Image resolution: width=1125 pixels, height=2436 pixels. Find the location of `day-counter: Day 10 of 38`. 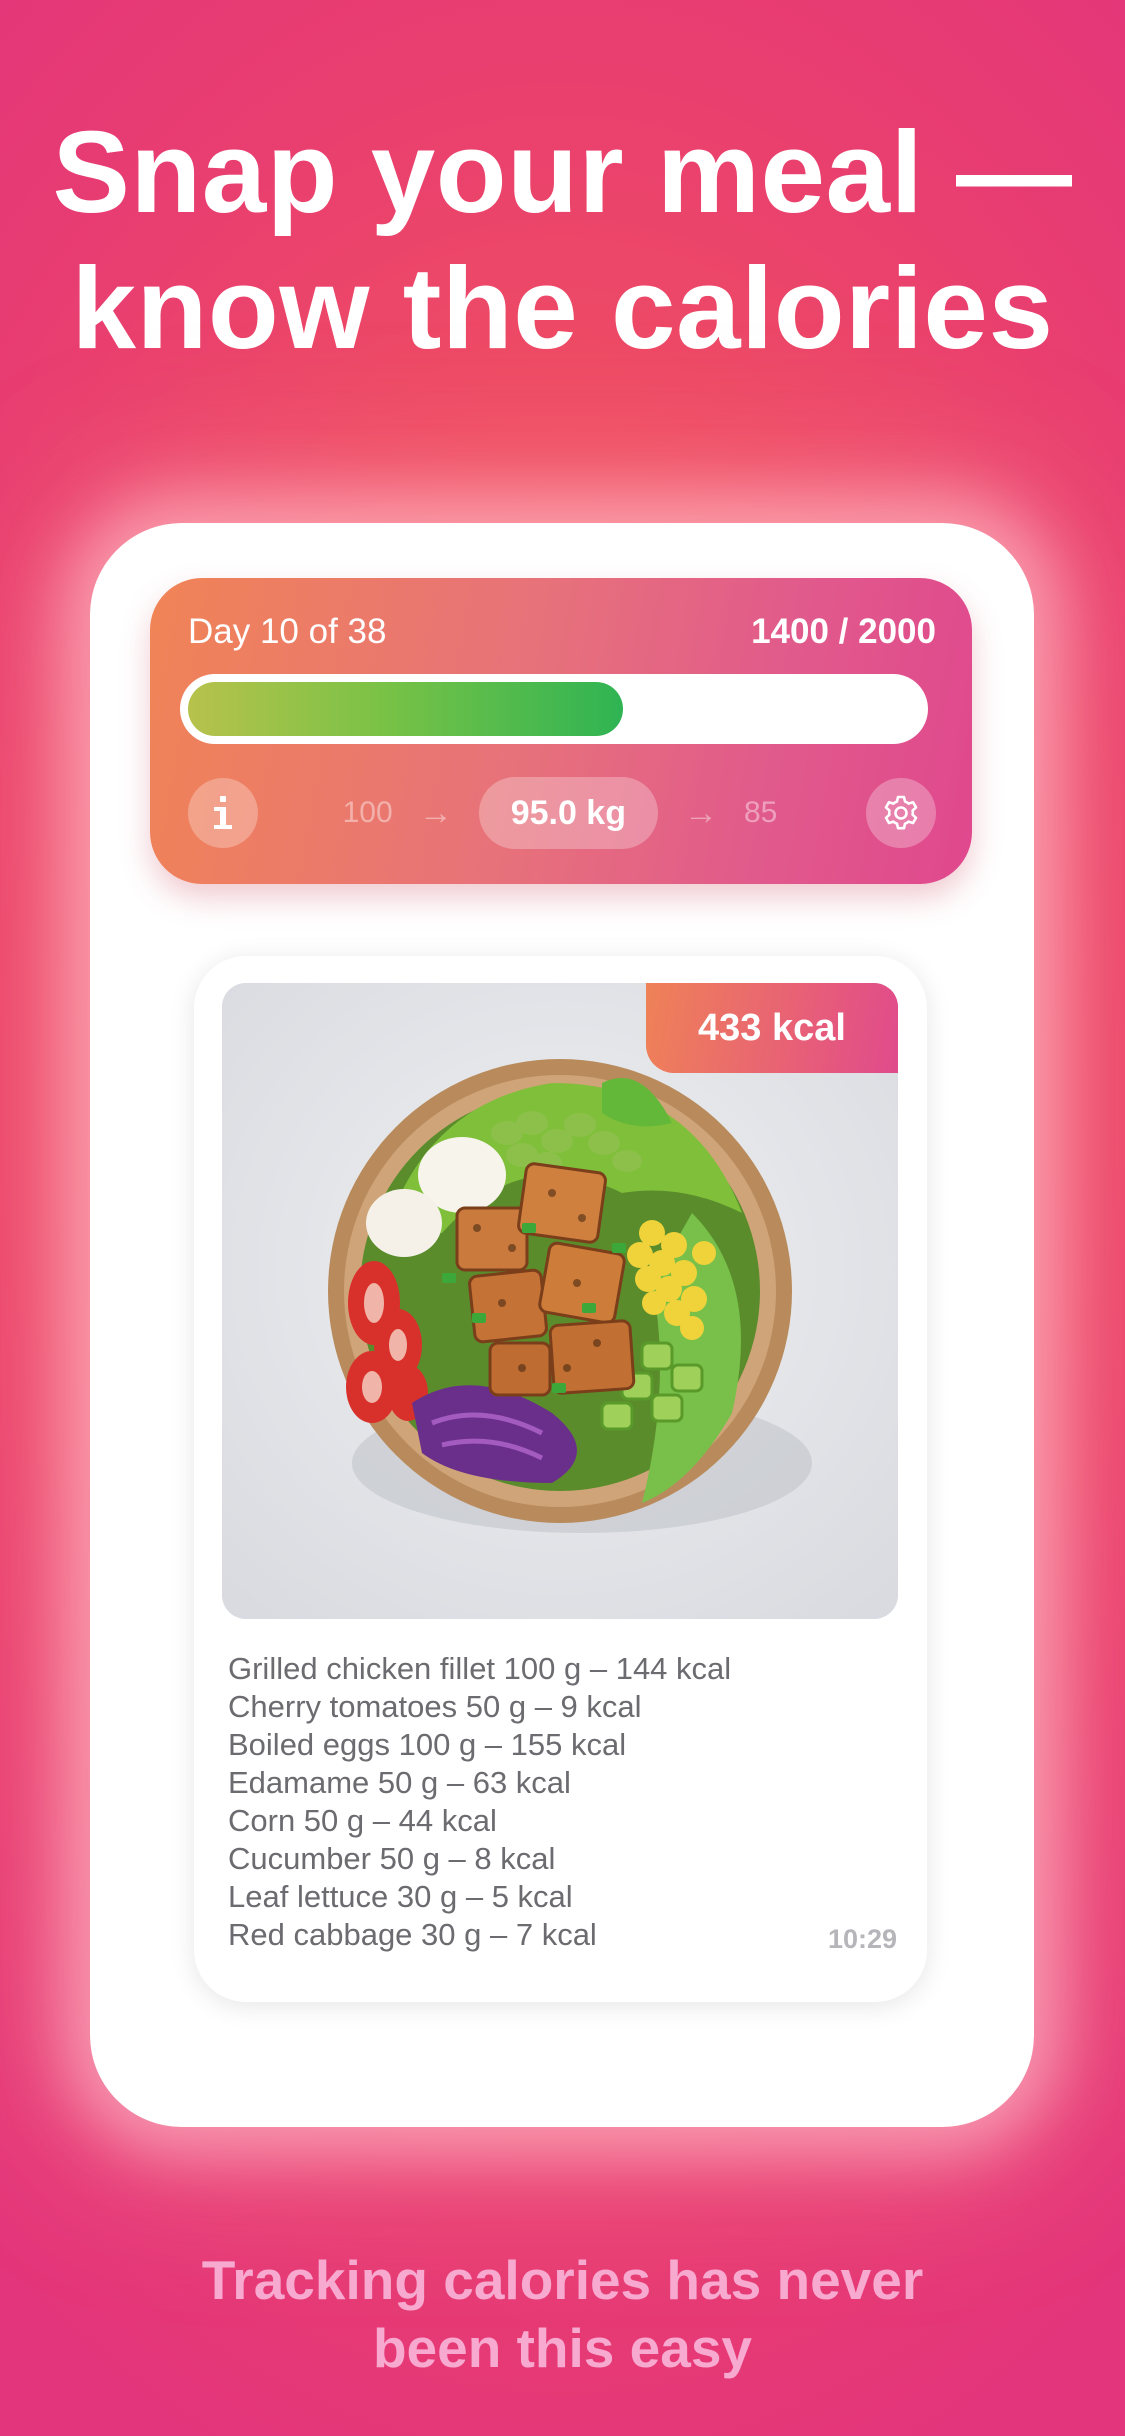

day-counter: Day 10 of 38 is located at coordinates (287, 631).